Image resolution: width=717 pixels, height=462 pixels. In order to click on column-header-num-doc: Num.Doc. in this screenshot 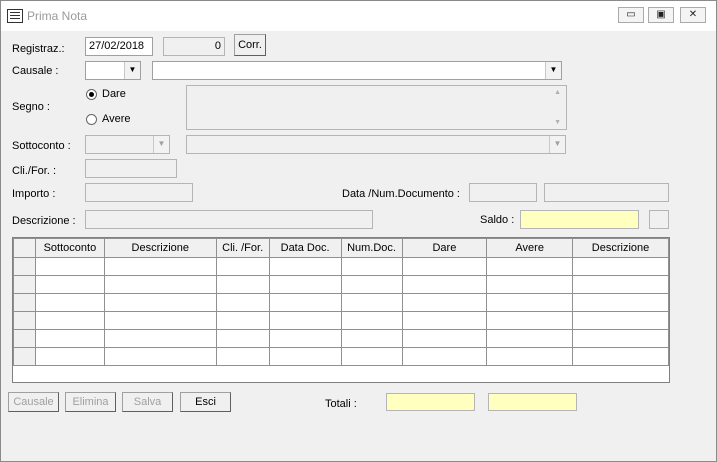, I will do `click(371, 248)`.